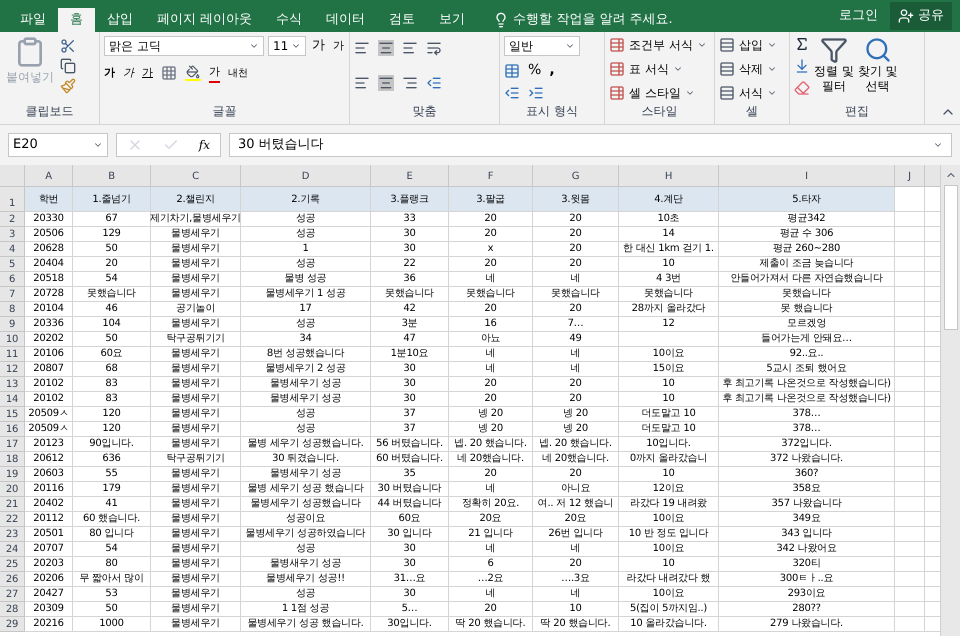  Describe the element at coordinates (204, 145) in the screenshot. I see `insert-function-button: fx` at that location.